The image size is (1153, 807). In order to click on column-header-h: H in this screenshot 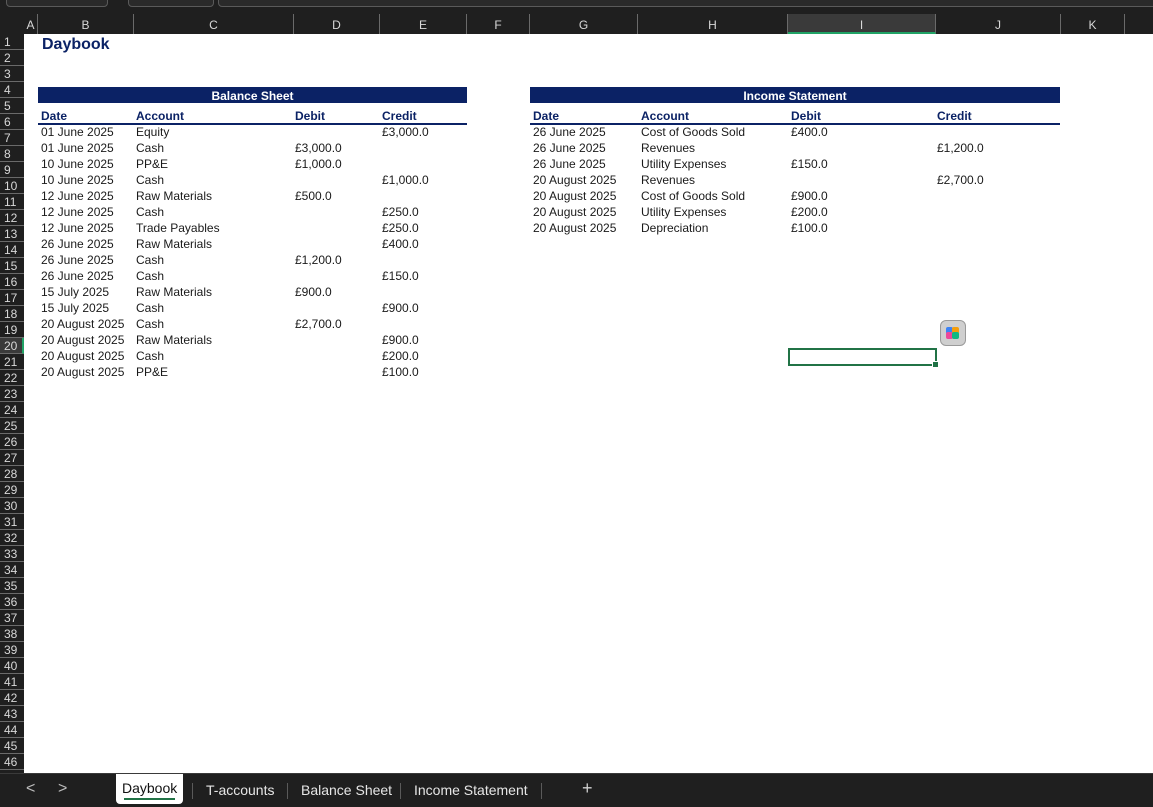, I will do `click(713, 24)`.